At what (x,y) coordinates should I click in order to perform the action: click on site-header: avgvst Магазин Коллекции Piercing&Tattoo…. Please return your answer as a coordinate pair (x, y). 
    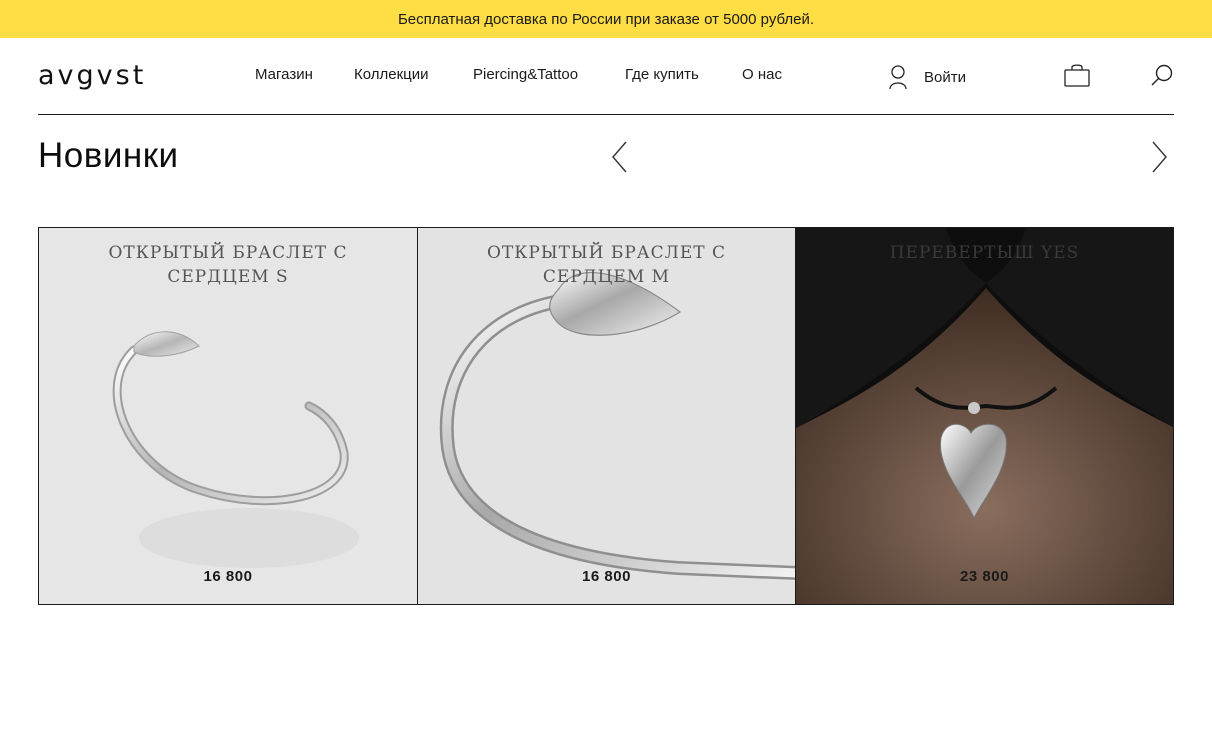
    Looking at the image, I should click on (606, 76).